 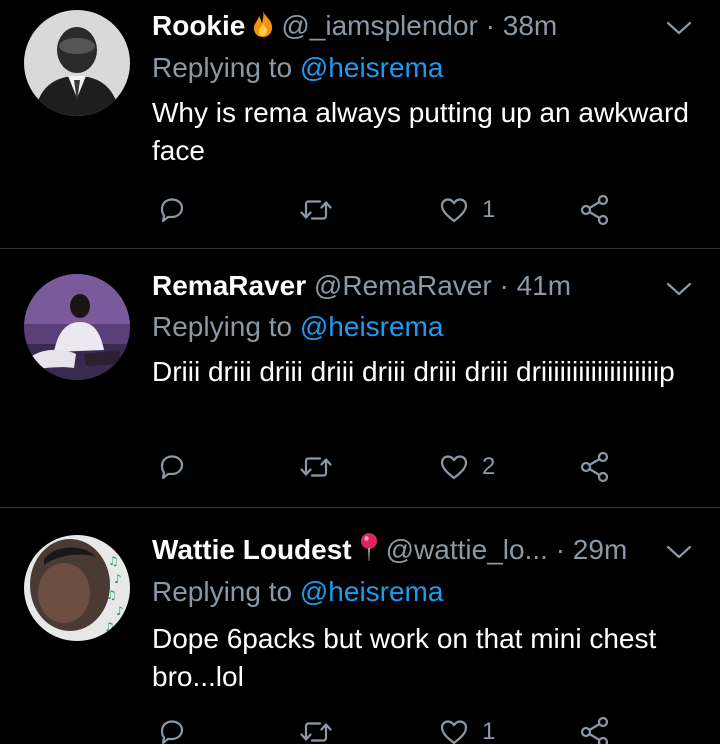 I want to click on timestamp: 29m, so click(x=600, y=549).